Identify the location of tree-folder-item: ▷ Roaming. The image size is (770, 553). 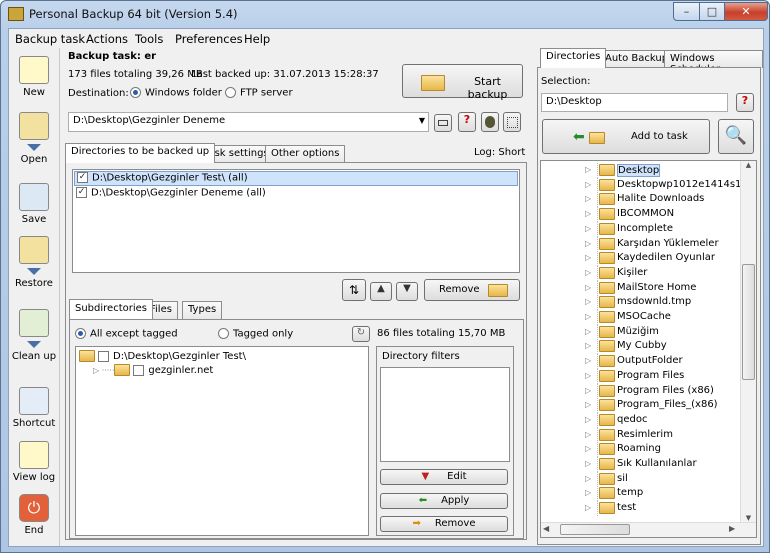
(641, 450).